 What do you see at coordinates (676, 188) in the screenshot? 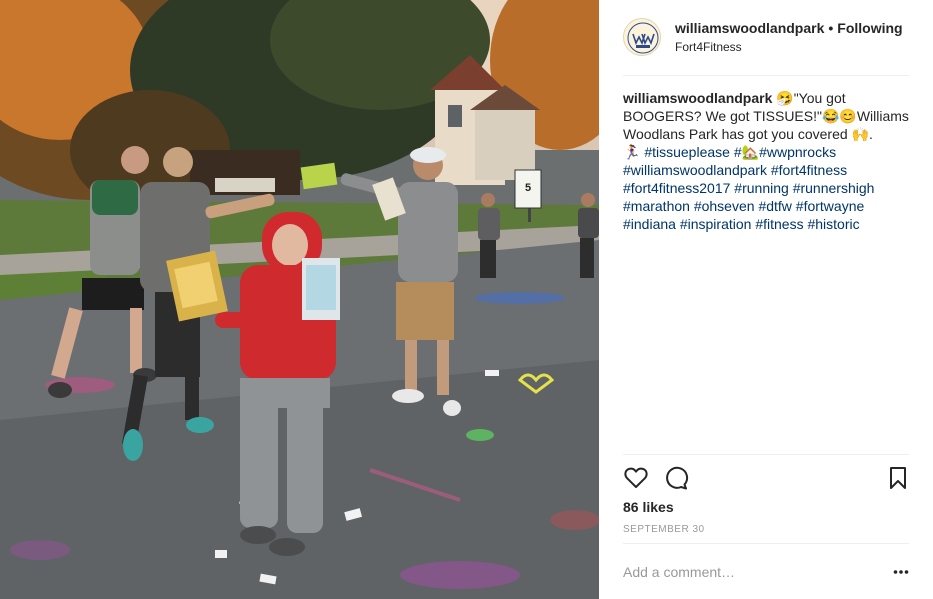
I see `hashtag-link: #fort4fitness2017` at bounding box center [676, 188].